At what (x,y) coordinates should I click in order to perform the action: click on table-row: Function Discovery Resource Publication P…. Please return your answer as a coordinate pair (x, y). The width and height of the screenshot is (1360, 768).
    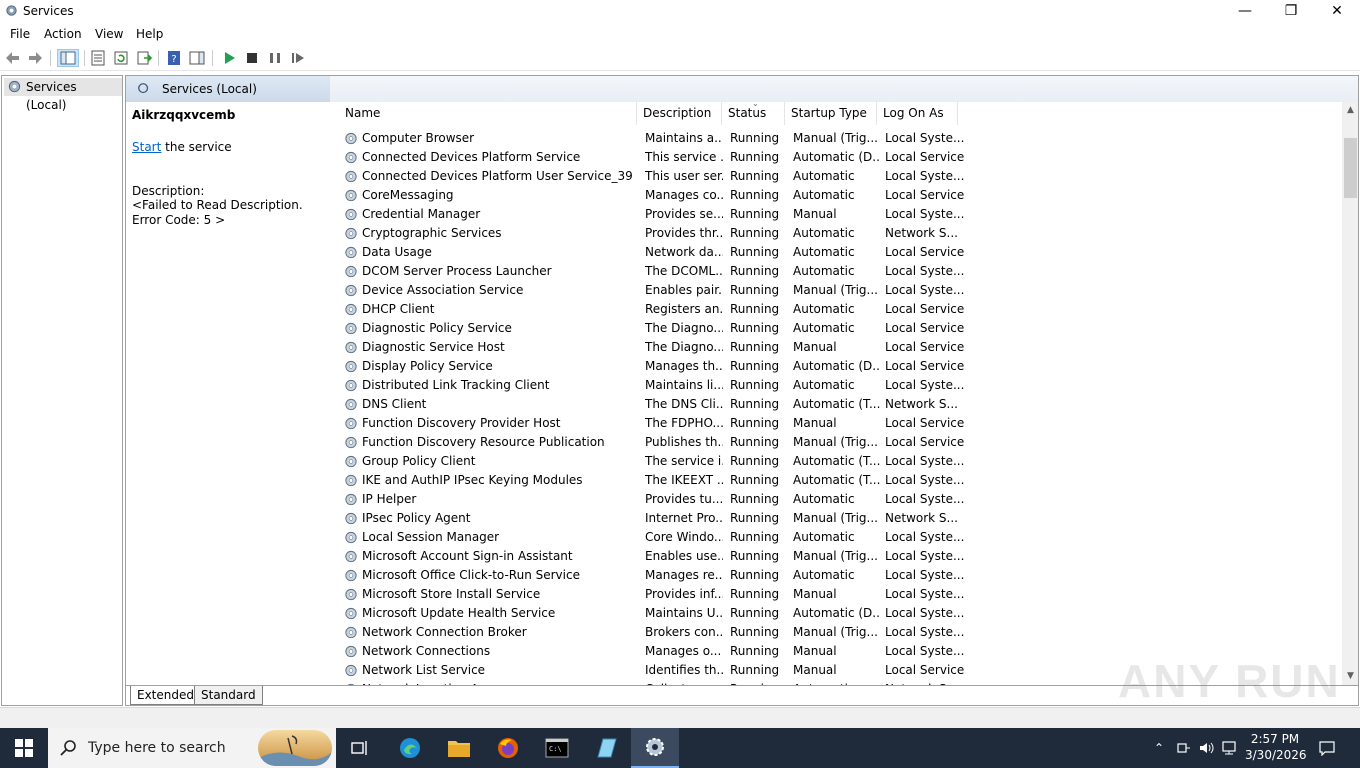
    Looking at the image, I should click on (840, 442).